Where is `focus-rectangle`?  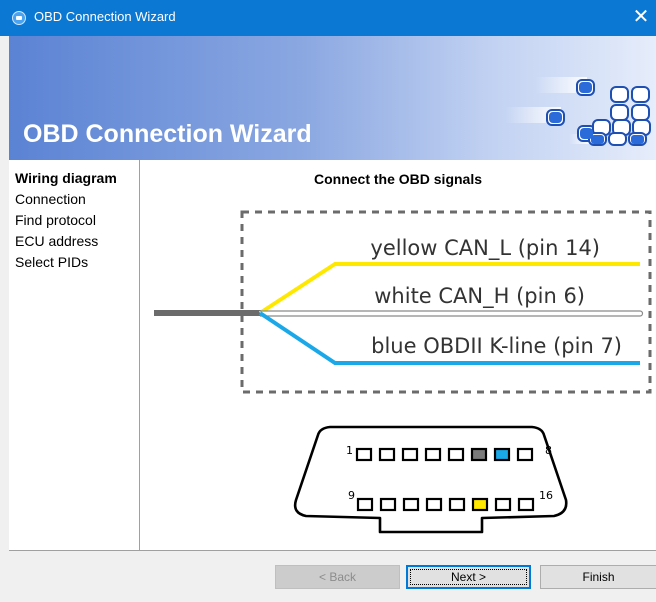
focus-rectangle is located at coordinates (468, 577).